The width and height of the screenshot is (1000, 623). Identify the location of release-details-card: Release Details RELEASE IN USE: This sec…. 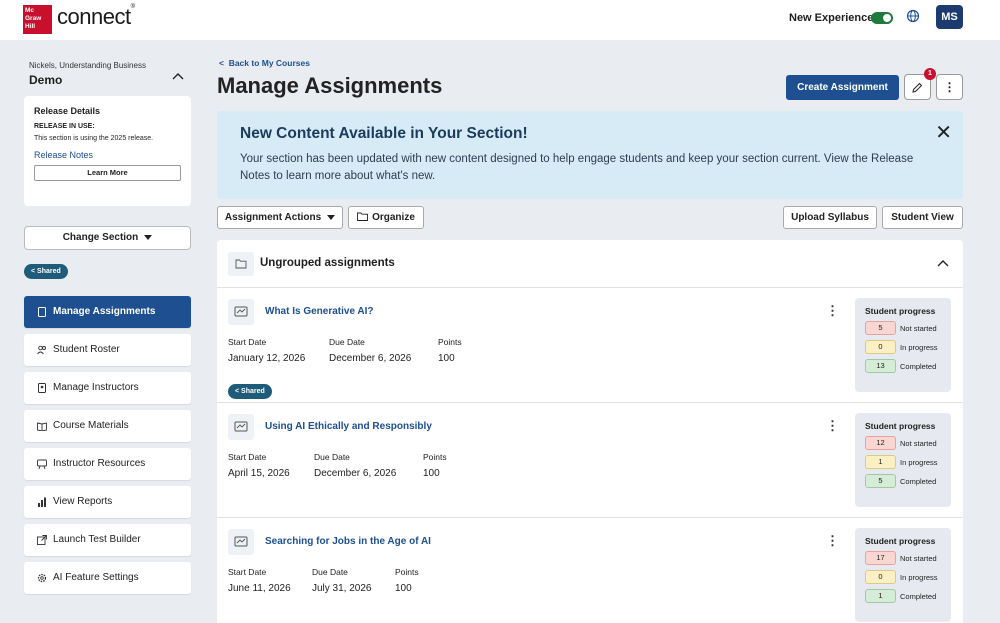
(107, 151).